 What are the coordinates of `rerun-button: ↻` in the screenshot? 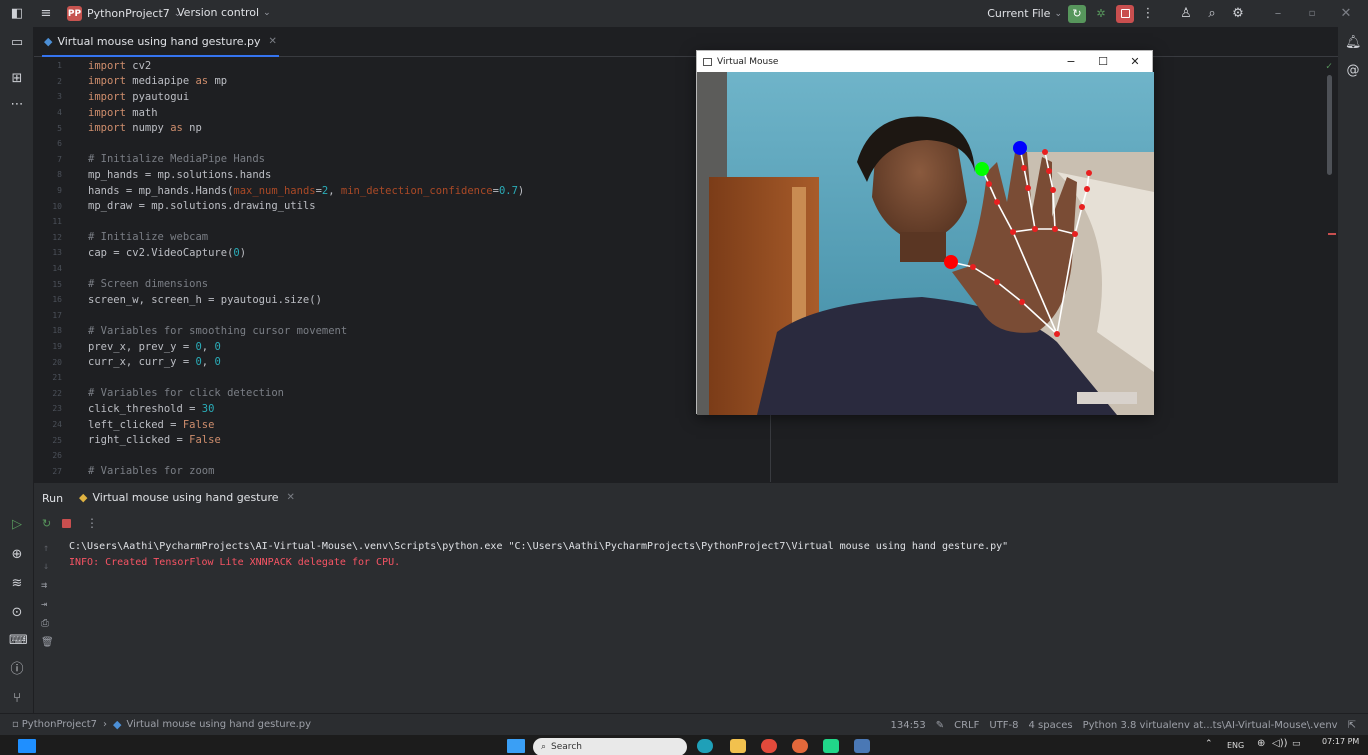 It's located at (1077, 13).